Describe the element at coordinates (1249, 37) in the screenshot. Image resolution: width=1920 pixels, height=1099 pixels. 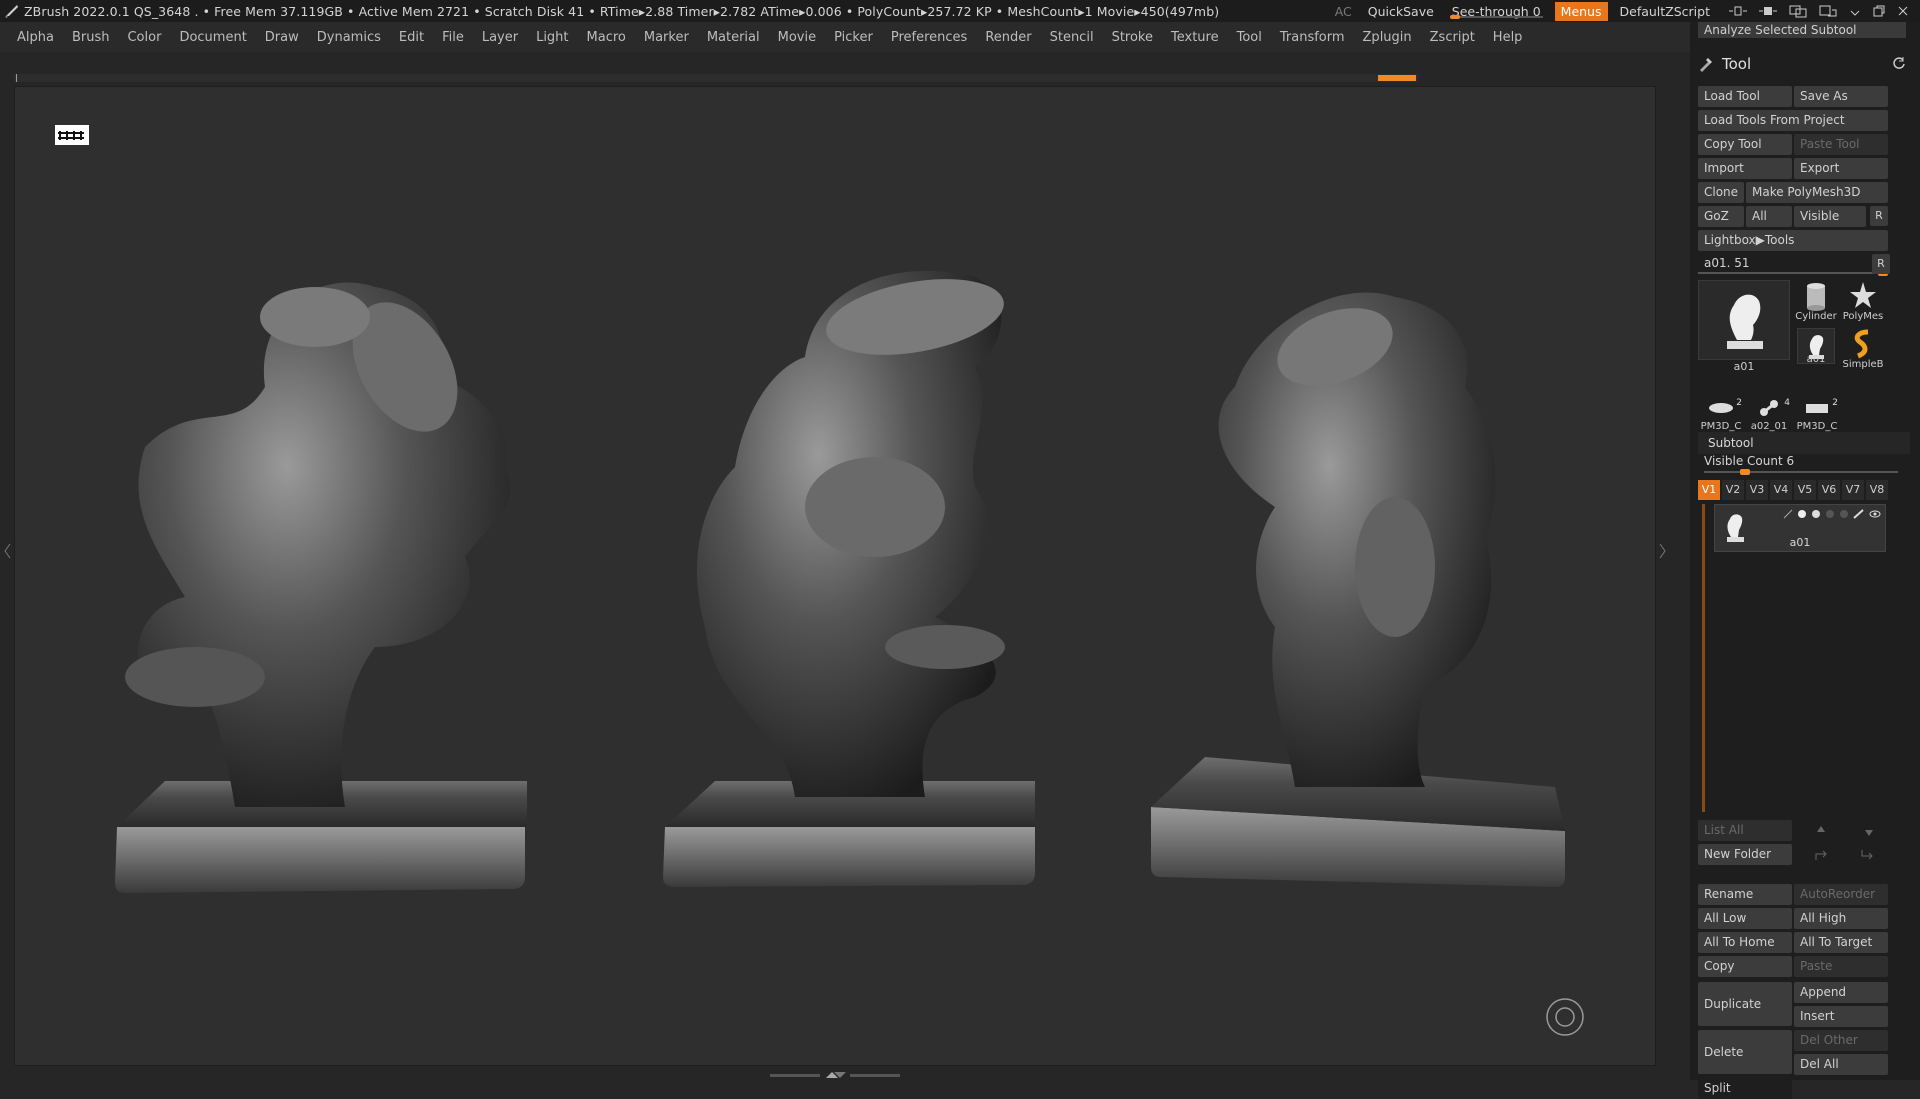
I see `menu-tool: Tool` at that location.